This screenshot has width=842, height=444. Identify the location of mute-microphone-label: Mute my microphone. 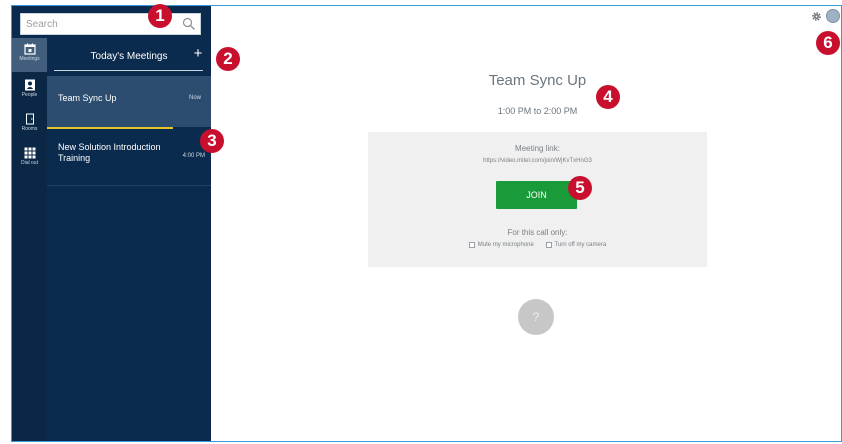
(505, 245).